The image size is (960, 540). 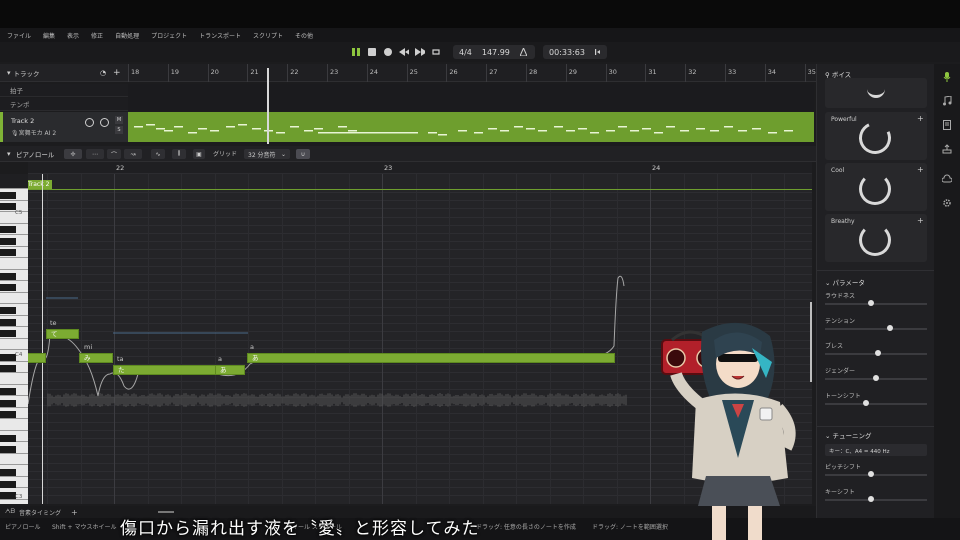 What do you see at coordinates (96, 358) in the screenshot?
I see `note-mi: み` at bounding box center [96, 358].